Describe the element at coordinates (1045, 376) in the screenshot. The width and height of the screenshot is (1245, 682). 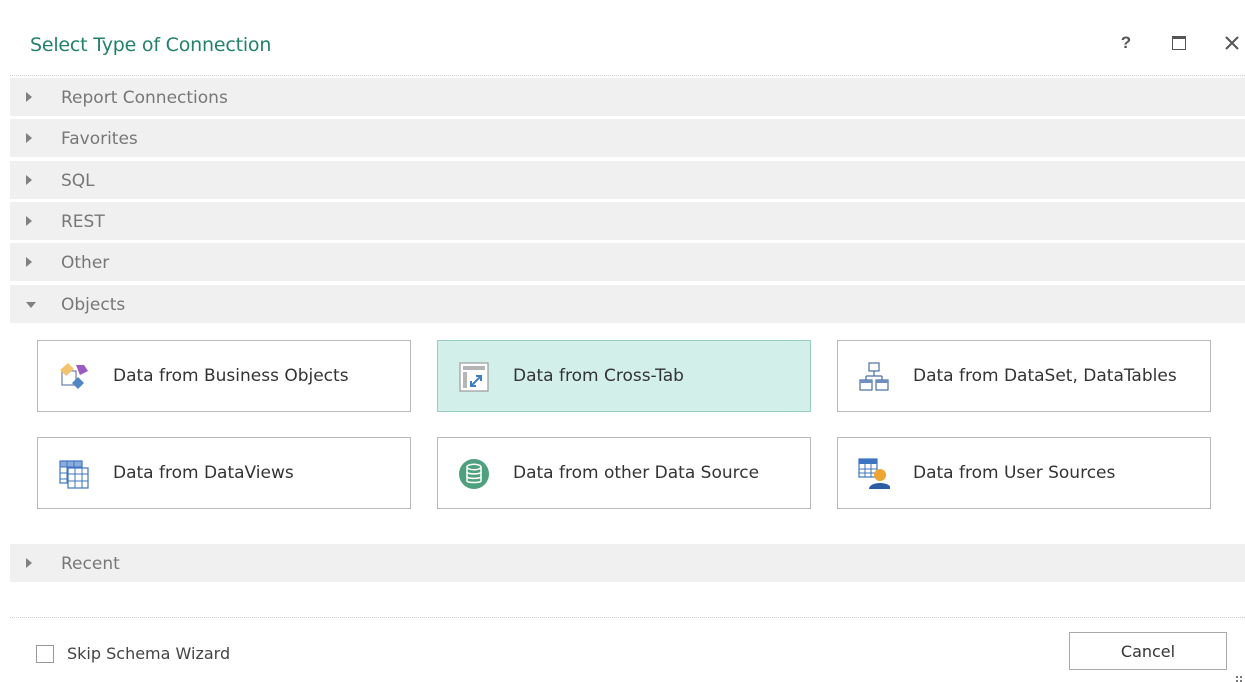
I see `item-label: Data from DataSet, DataTables` at that location.